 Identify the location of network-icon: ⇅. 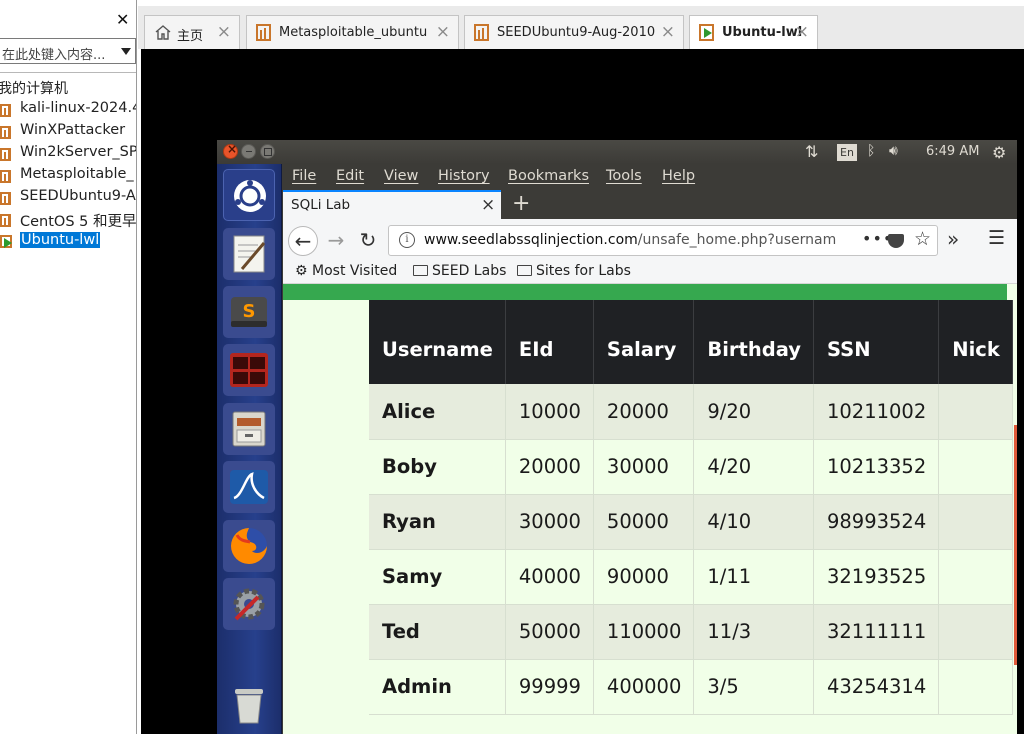
(811, 151).